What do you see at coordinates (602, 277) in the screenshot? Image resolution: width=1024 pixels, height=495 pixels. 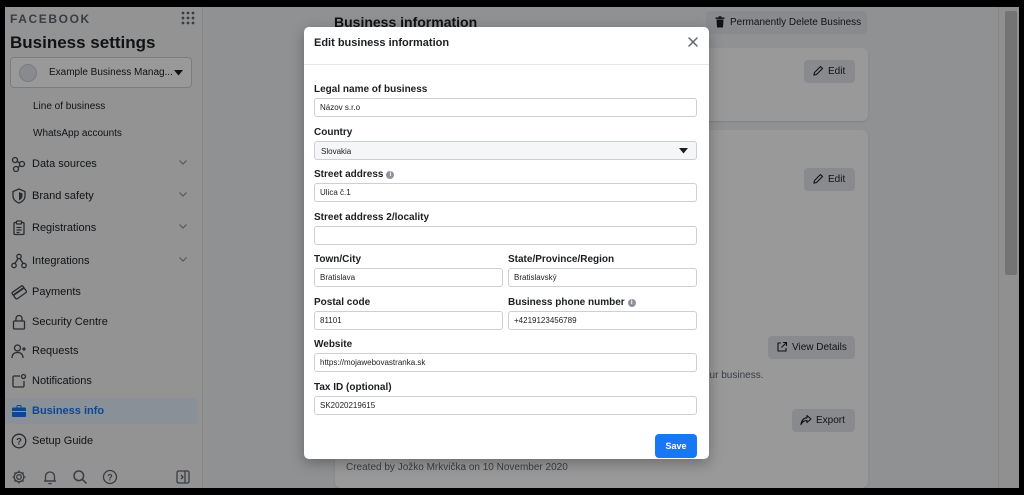 I see `state-region-input` at bounding box center [602, 277].